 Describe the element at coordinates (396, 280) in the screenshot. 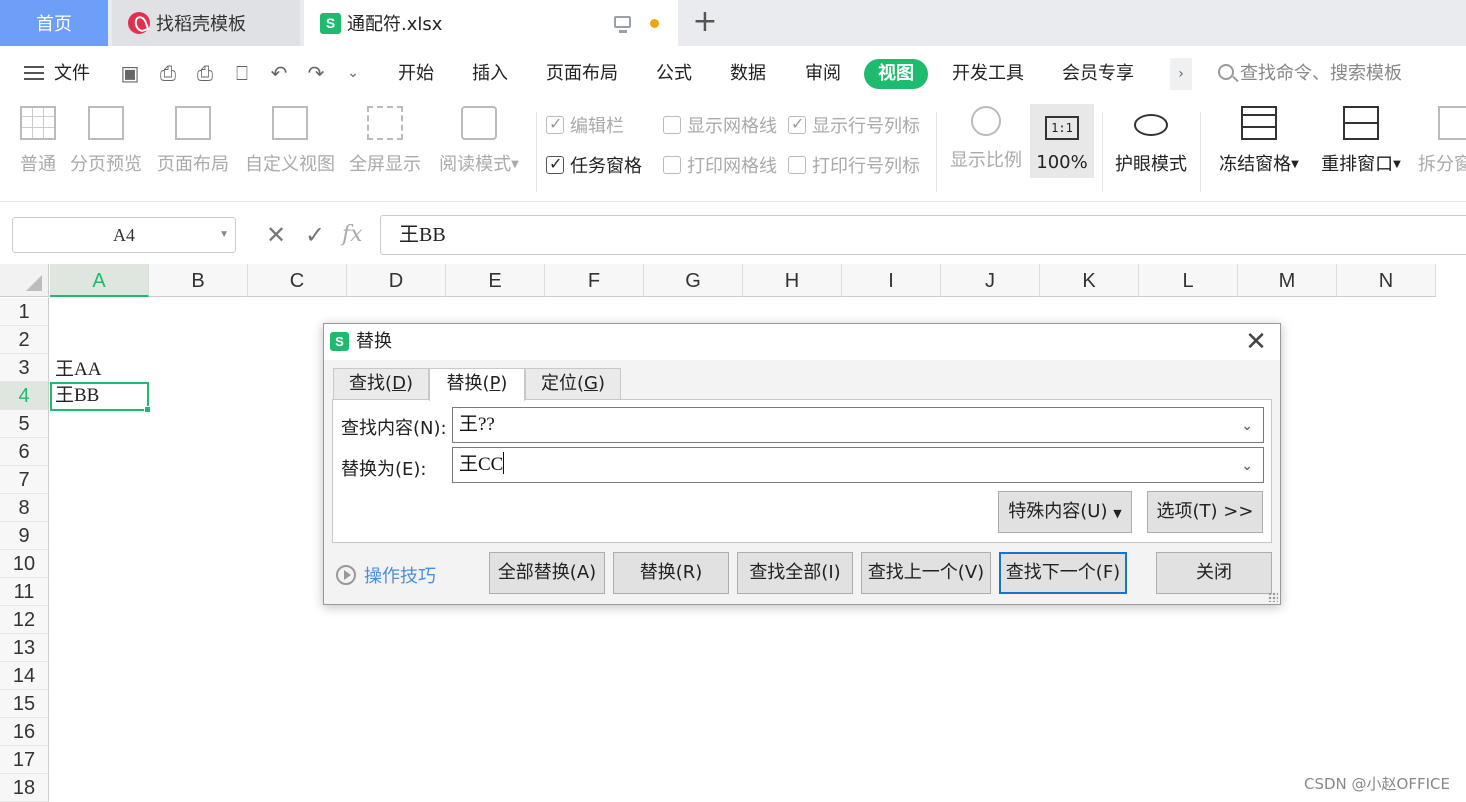

I see `column-header-d: D` at that location.